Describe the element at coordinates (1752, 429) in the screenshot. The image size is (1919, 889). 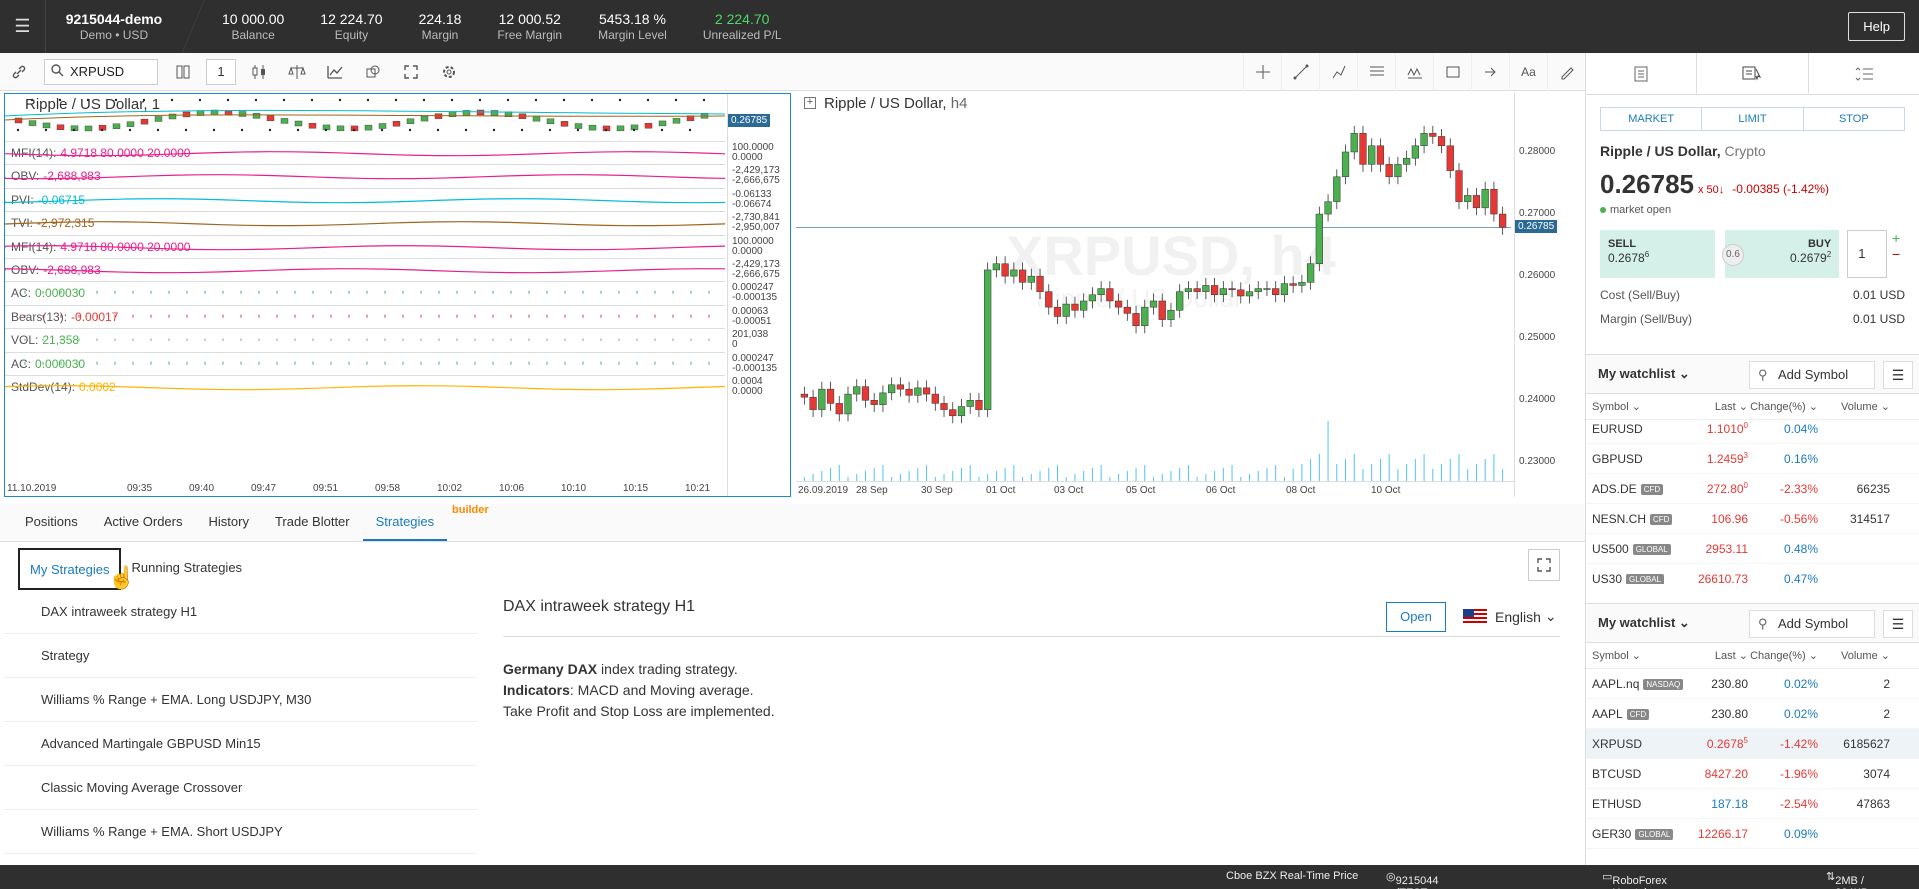
I see `watchlist-row: EURUSD 1.10100 0.04%` at that location.